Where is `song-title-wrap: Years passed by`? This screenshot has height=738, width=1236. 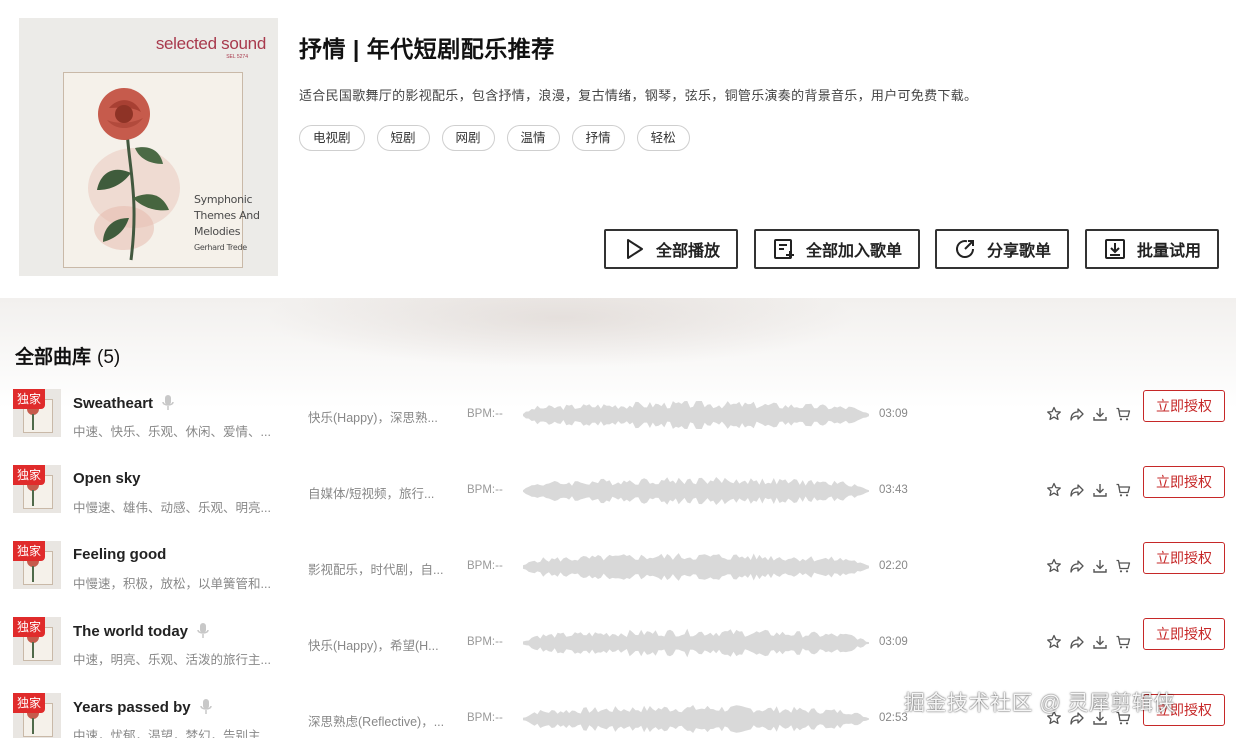
song-title-wrap: Years passed by is located at coordinates (143, 707).